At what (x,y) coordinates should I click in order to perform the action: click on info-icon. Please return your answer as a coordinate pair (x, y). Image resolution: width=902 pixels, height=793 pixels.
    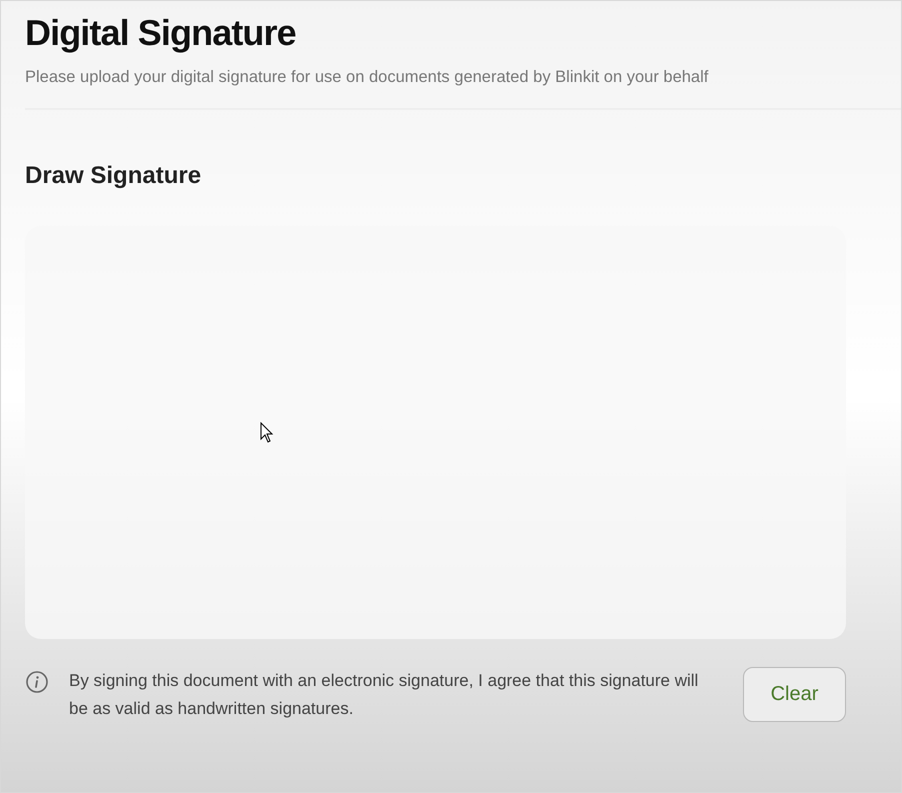
    Looking at the image, I should click on (37, 682).